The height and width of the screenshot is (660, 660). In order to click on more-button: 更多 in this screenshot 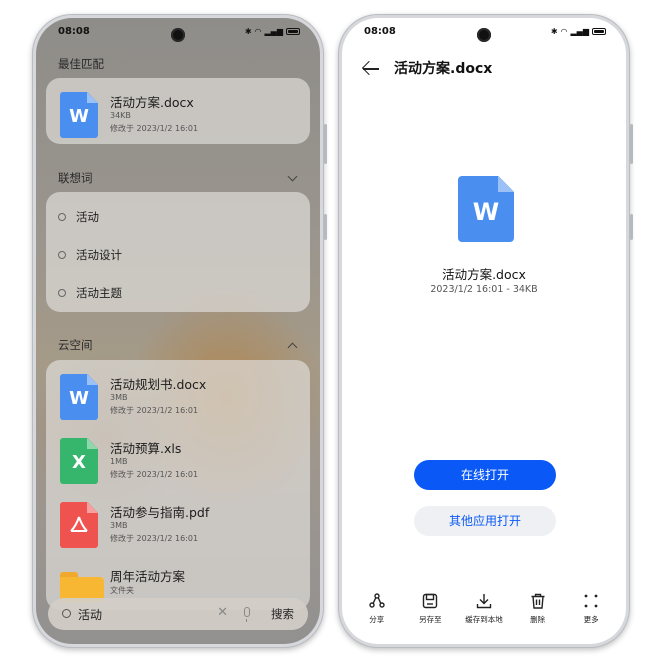, I will do `click(591, 612)`.